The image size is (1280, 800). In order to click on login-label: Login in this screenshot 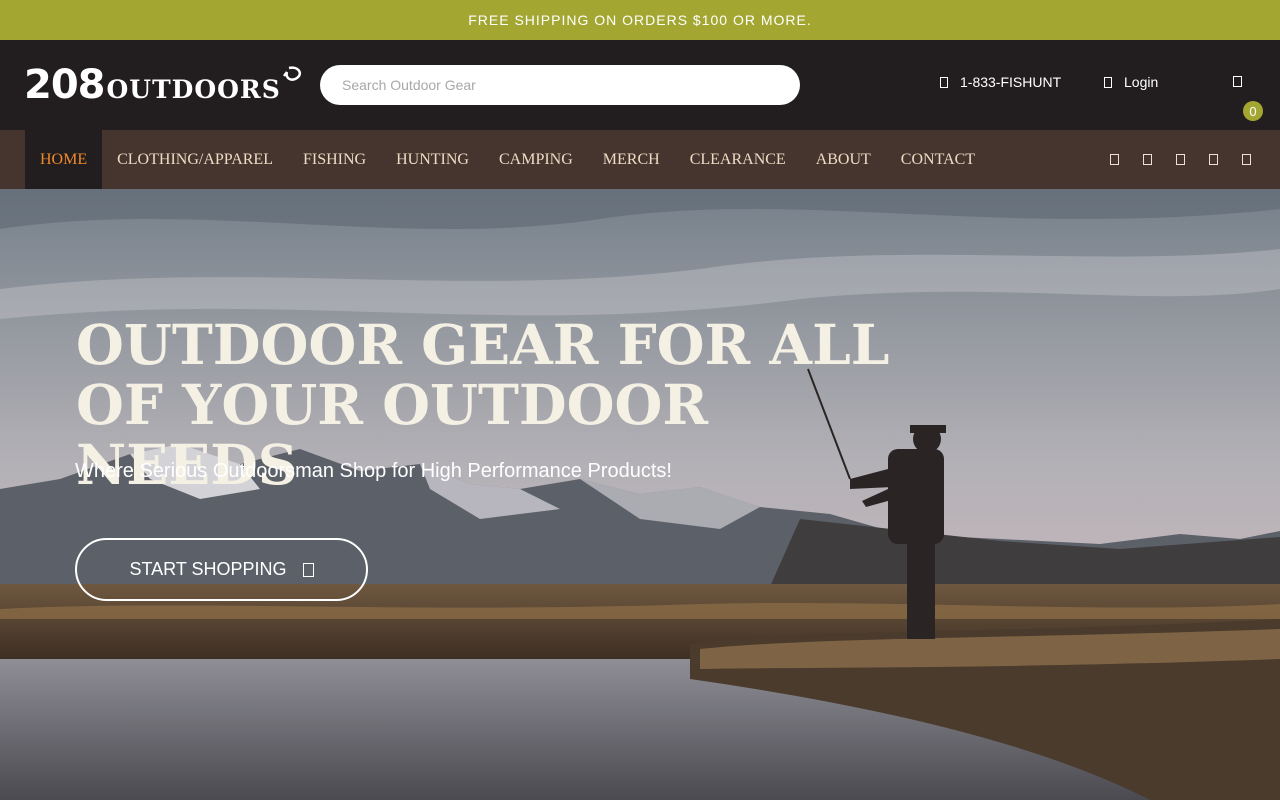, I will do `click(1141, 82)`.